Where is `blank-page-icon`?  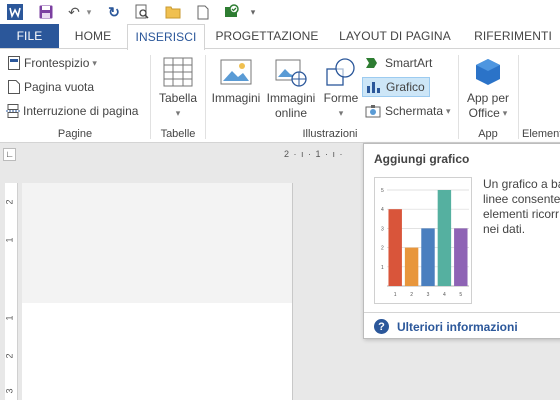 blank-page-icon is located at coordinates (14, 87).